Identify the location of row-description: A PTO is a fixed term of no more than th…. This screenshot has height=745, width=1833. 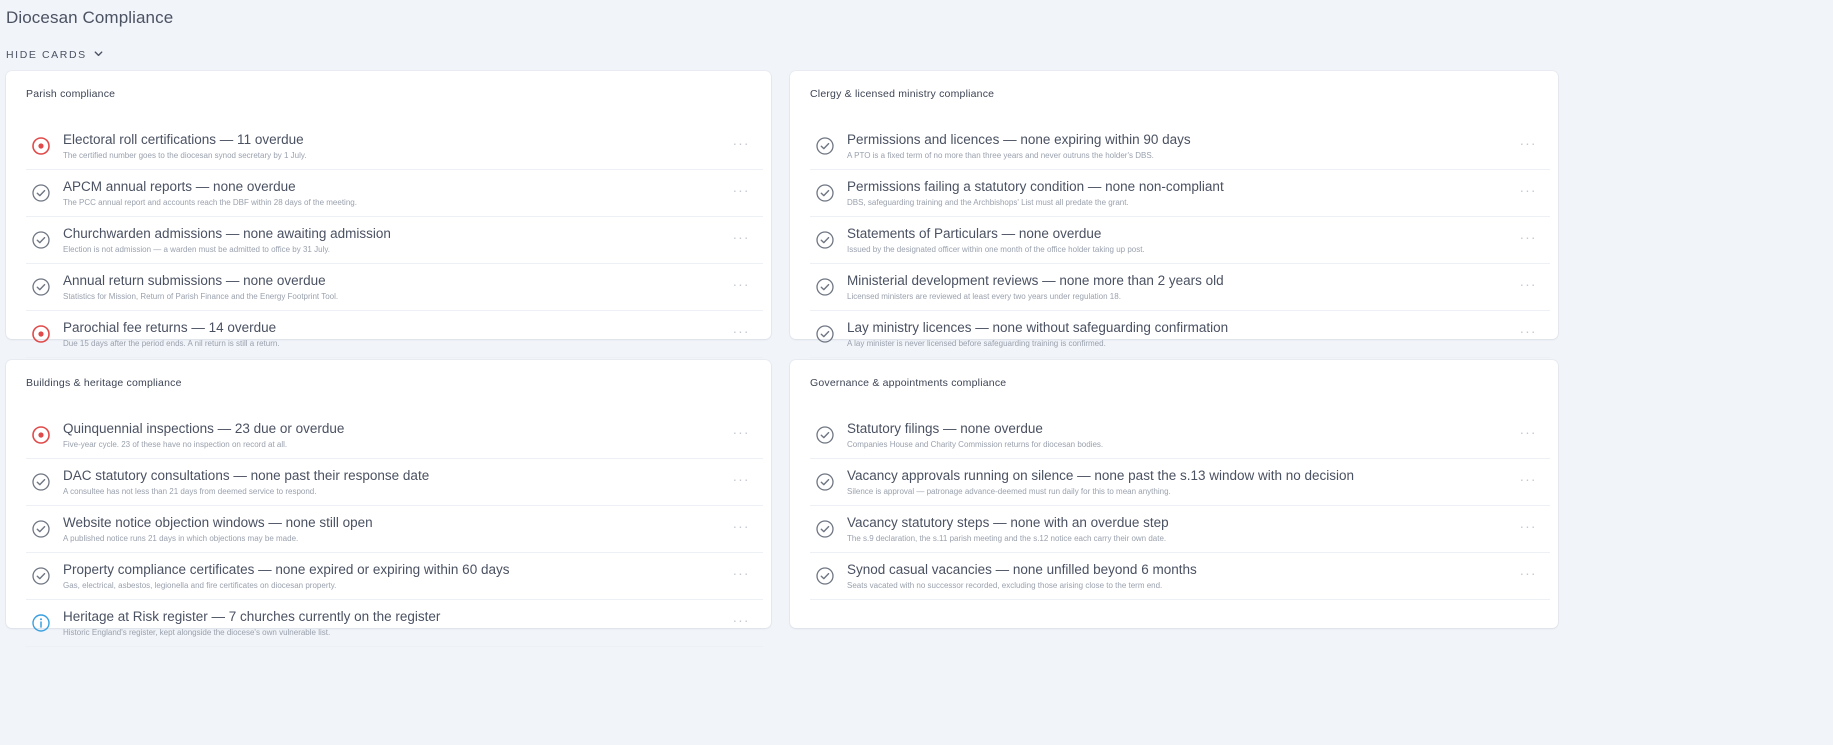
(1000, 155).